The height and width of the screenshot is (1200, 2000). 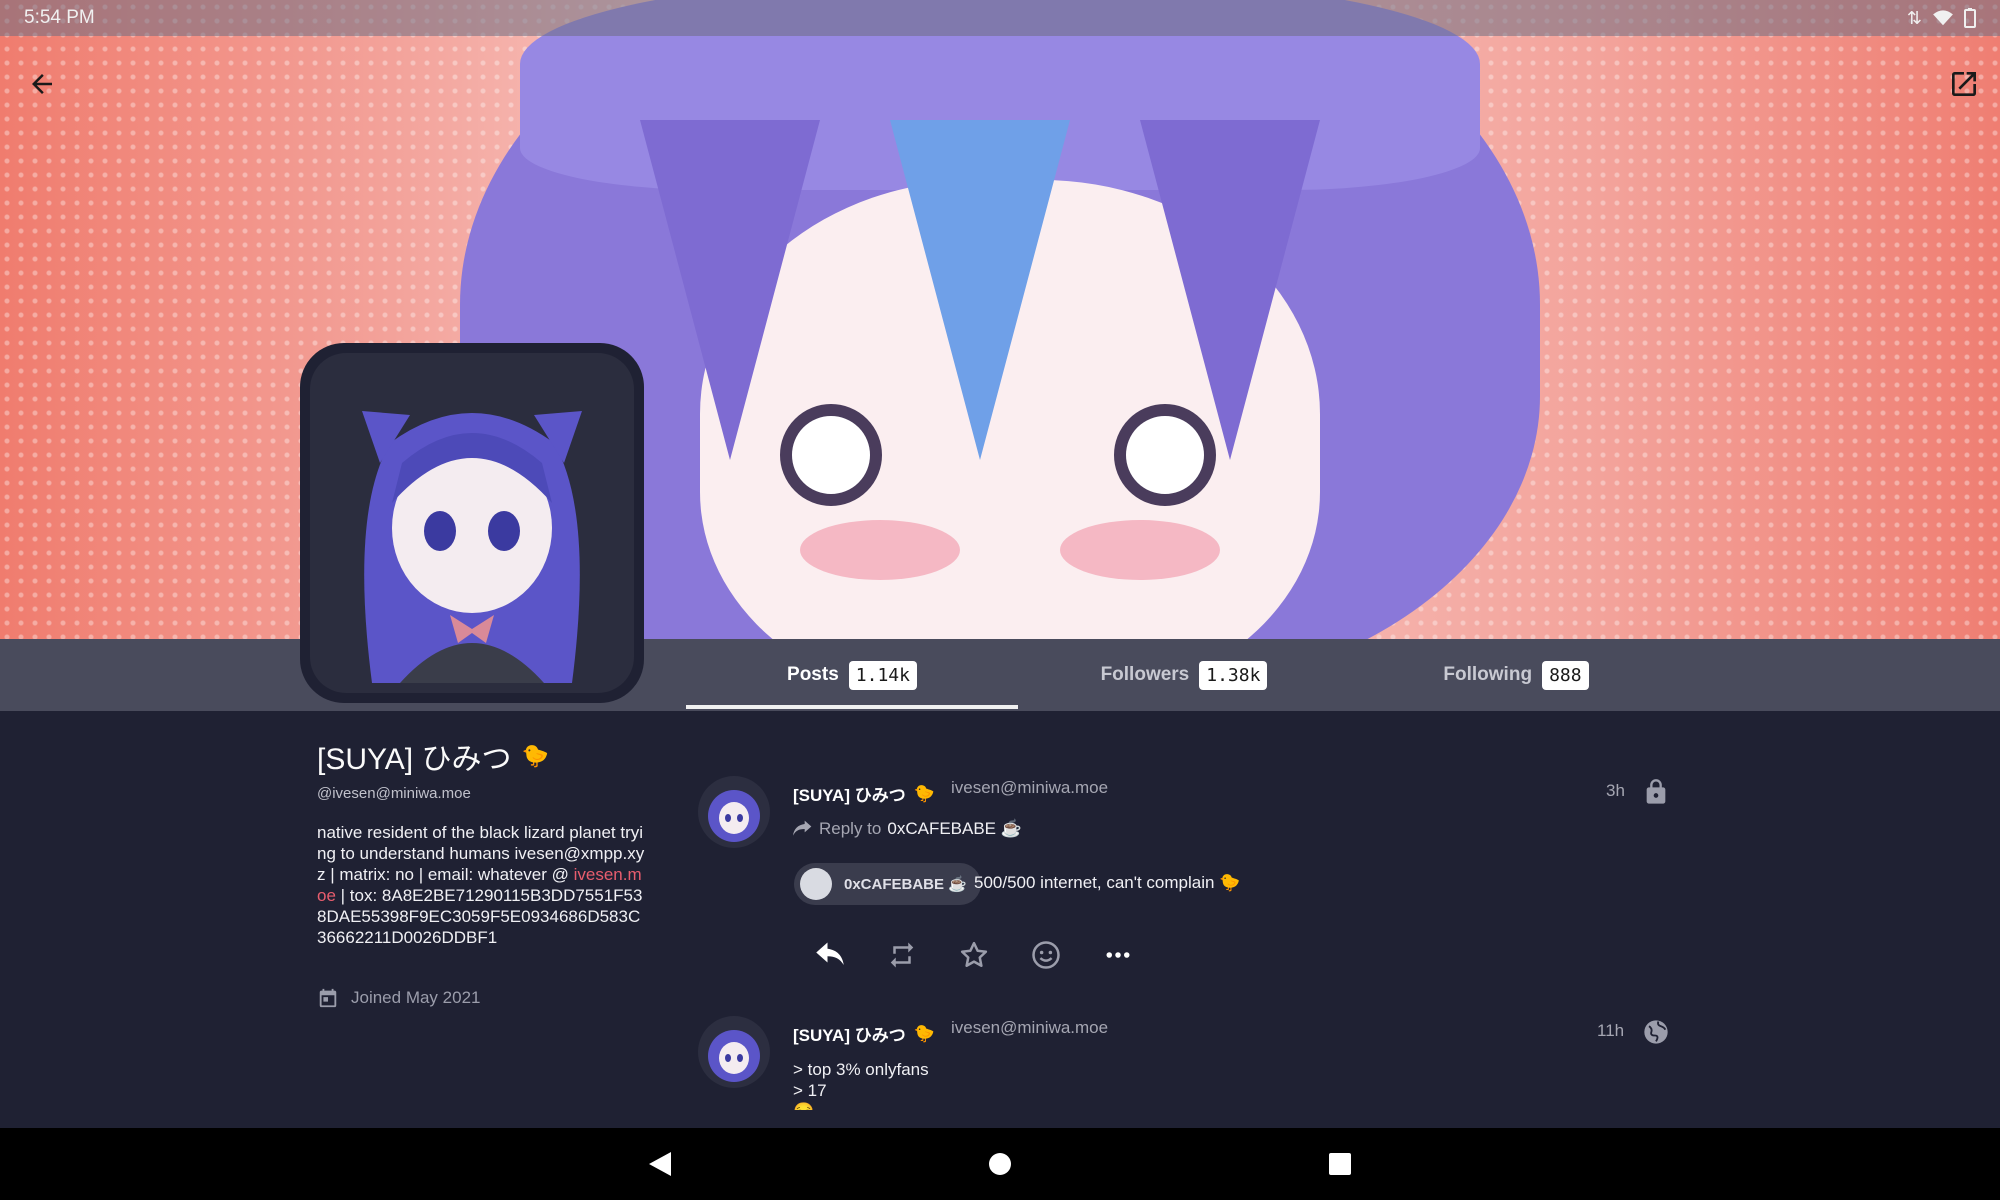 I want to click on post-author-name: [SUYA] ひみつ 🐤, so click(x=864, y=1033).